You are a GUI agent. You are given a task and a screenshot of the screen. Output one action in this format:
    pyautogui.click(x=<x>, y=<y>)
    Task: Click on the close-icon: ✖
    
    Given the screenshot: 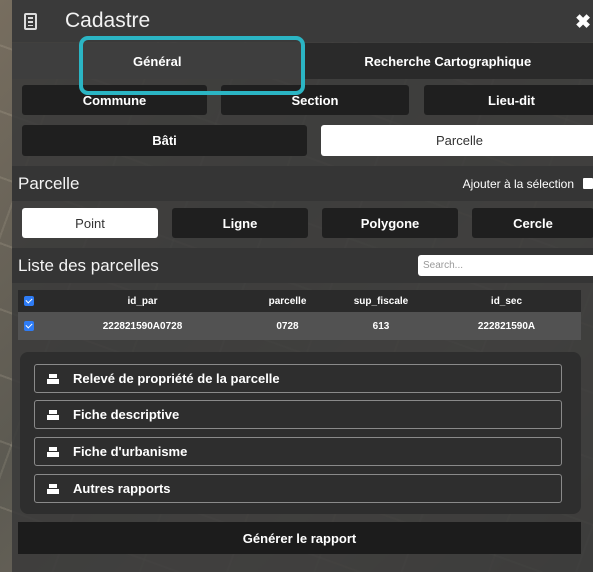 What is the action you would take?
    pyautogui.click(x=583, y=22)
    